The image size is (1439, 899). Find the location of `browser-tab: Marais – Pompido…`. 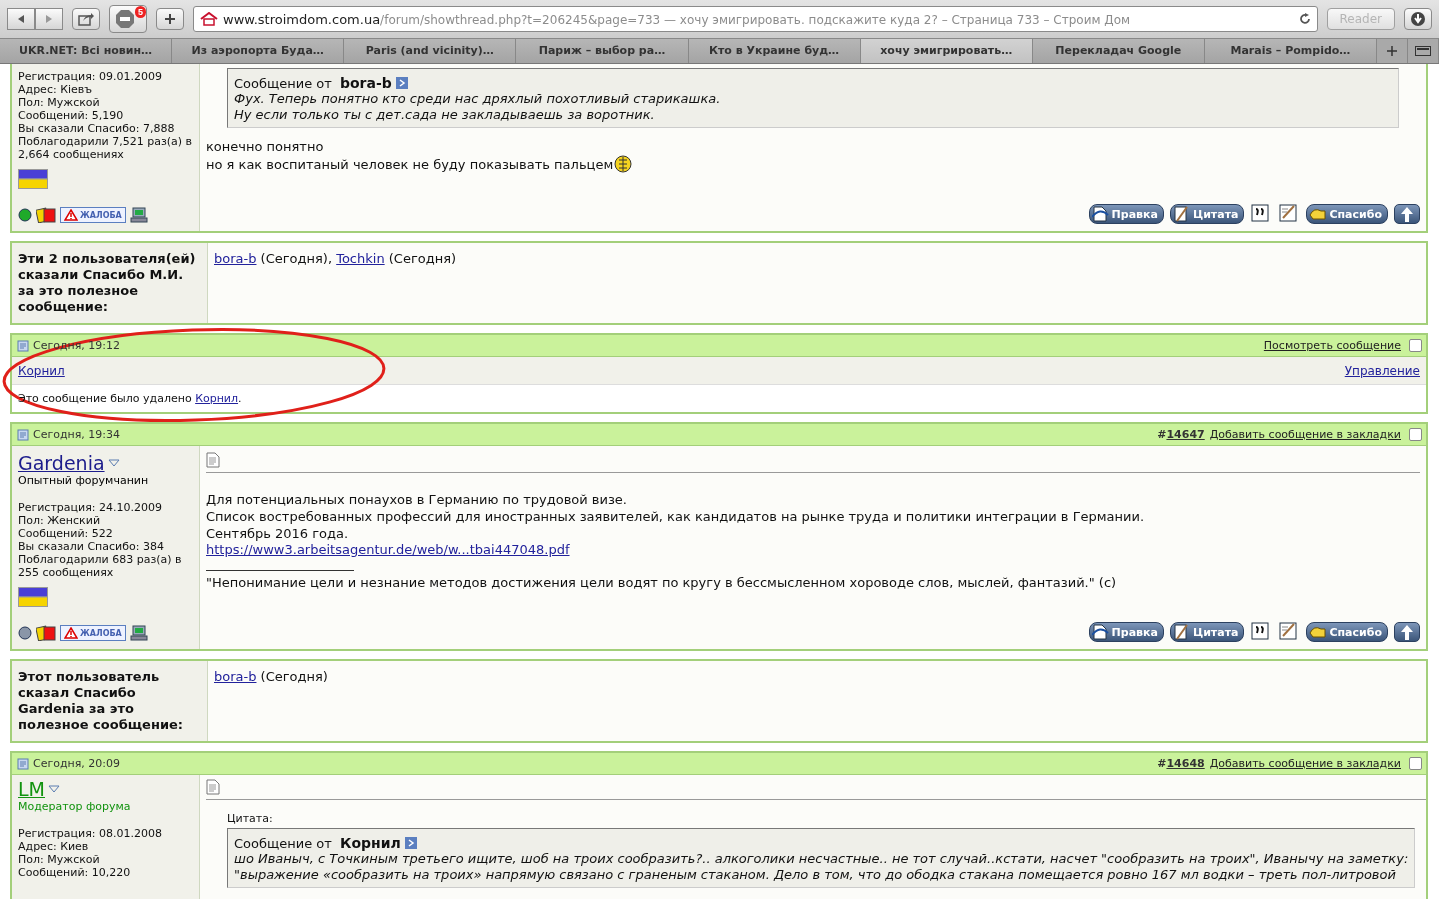

browser-tab: Marais – Pompido… is located at coordinates (1290, 51).